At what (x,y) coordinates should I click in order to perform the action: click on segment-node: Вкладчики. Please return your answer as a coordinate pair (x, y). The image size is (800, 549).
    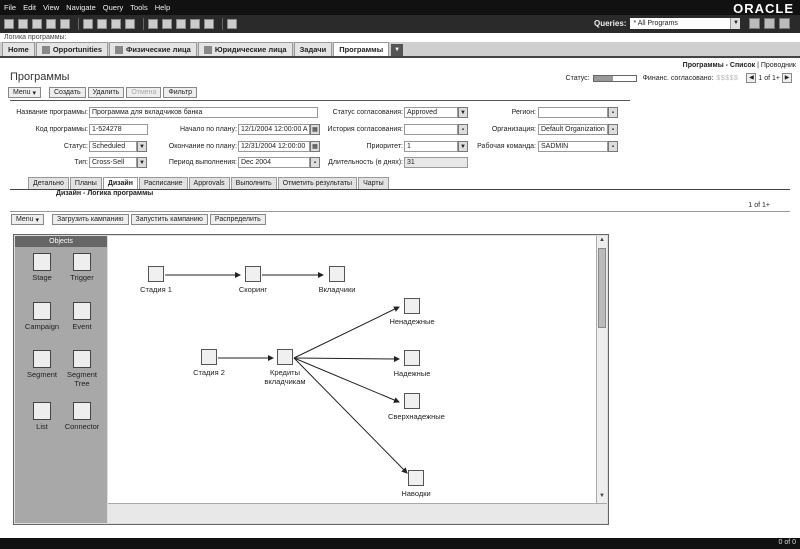
    Looking at the image, I should click on (337, 280).